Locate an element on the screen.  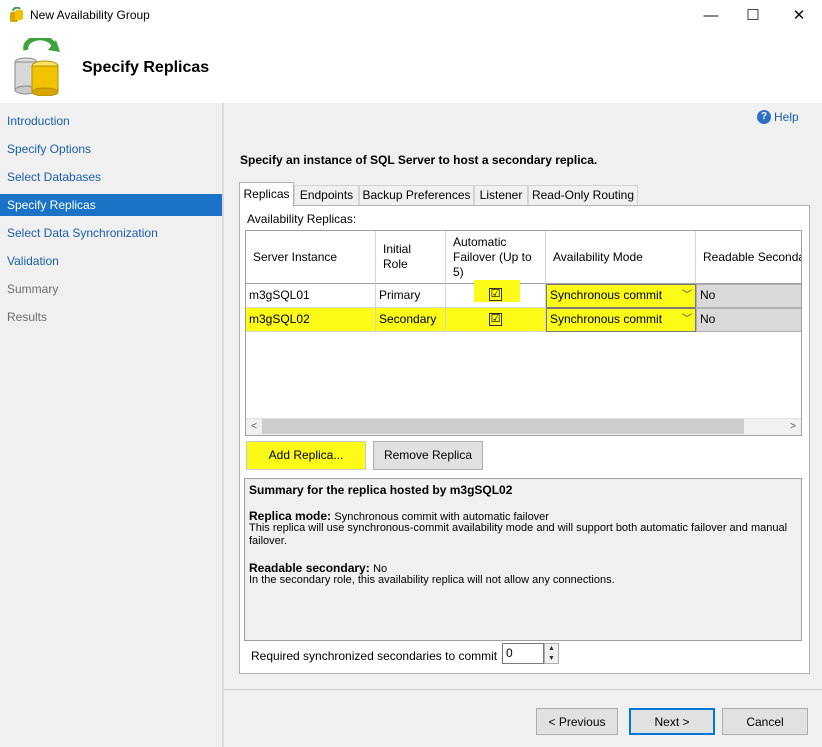
replica-mode-description-2: failover. is located at coordinates (268, 541).